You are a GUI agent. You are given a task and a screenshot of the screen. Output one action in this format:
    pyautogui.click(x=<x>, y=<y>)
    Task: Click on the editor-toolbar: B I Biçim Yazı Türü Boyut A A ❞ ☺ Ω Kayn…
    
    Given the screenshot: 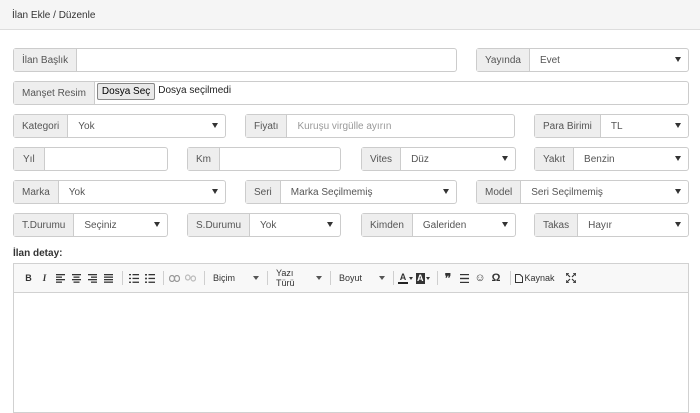 What is the action you would take?
    pyautogui.click(x=351, y=278)
    